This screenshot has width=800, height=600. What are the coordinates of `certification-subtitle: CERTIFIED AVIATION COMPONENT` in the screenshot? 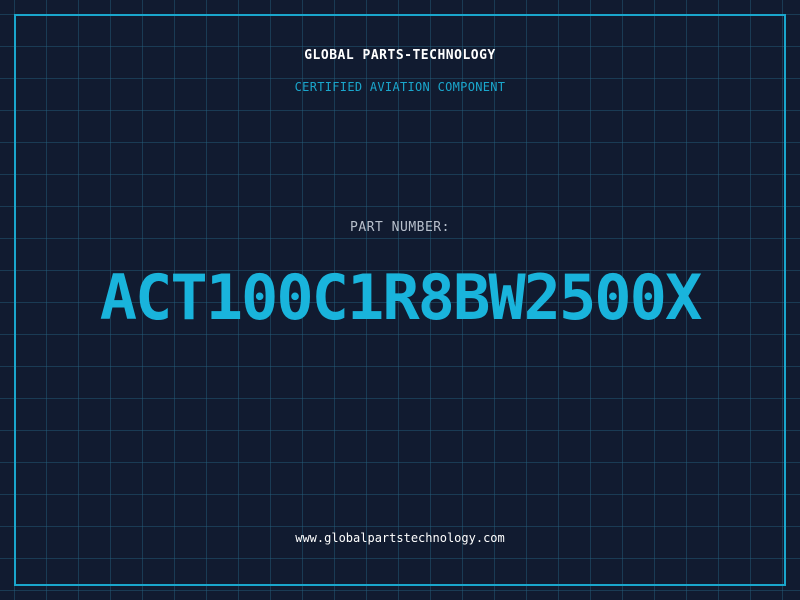 It's located at (400, 87).